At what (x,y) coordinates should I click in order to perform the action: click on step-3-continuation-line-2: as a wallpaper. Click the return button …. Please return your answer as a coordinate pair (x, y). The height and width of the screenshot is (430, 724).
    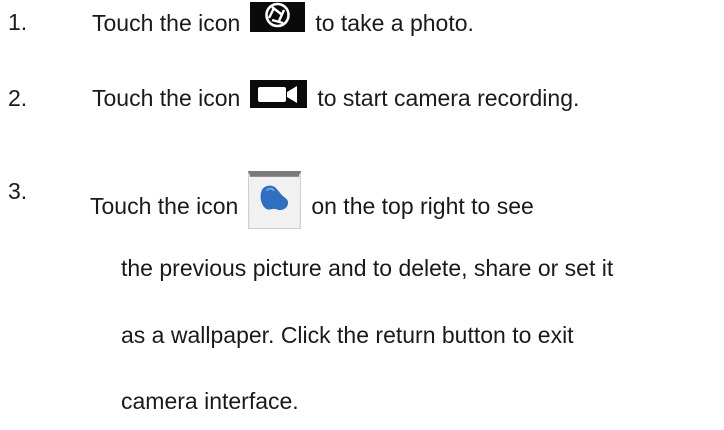
    Looking at the image, I should click on (347, 335).